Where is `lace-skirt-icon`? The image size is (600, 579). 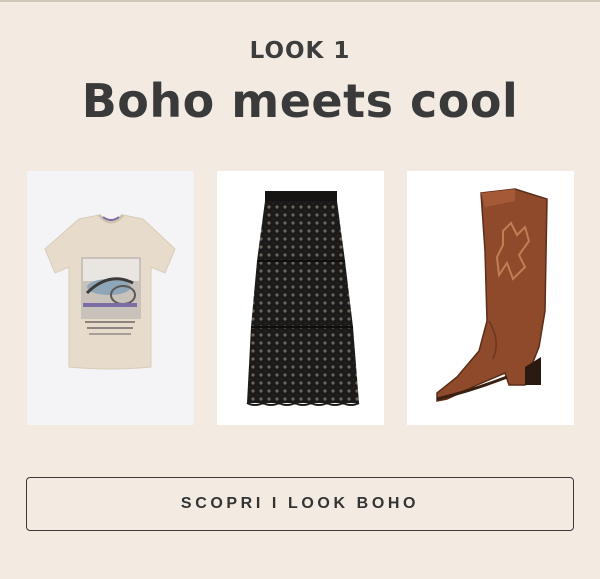
lace-skirt-icon is located at coordinates (300, 298).